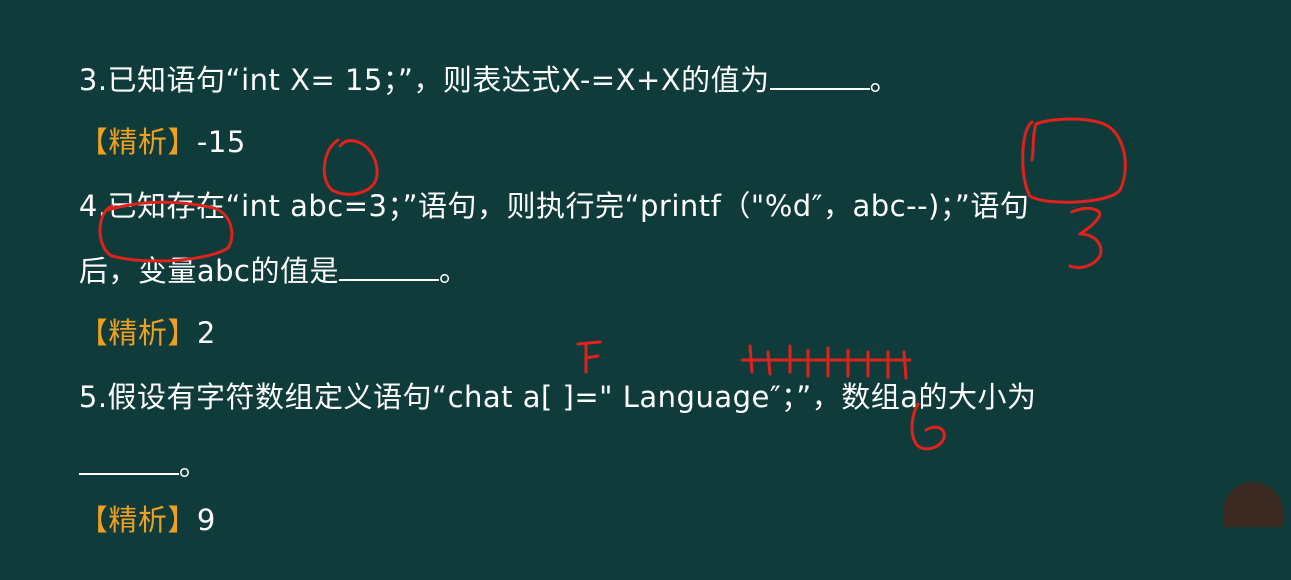  I want to click on answer-value-5: 9, so click(206, 520).